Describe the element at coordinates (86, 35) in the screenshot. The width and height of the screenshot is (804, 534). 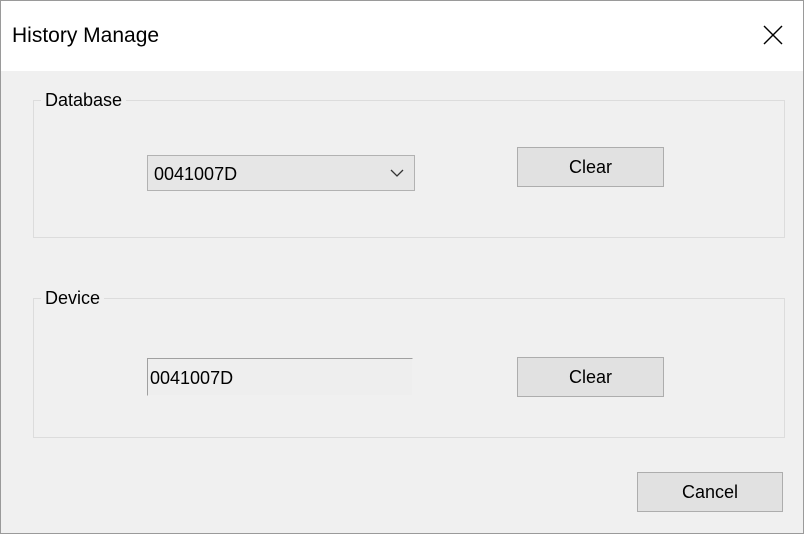
I see `dialog-title: History Manage` at that location.